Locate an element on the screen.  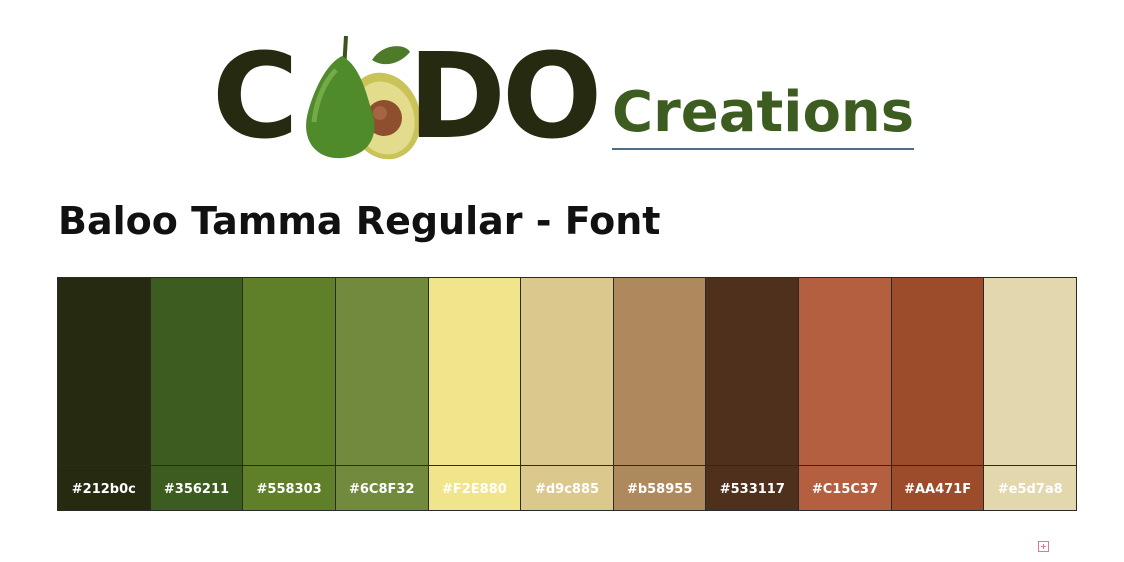
color-swatch-label: #533117 is located at coordinates (752, 488).